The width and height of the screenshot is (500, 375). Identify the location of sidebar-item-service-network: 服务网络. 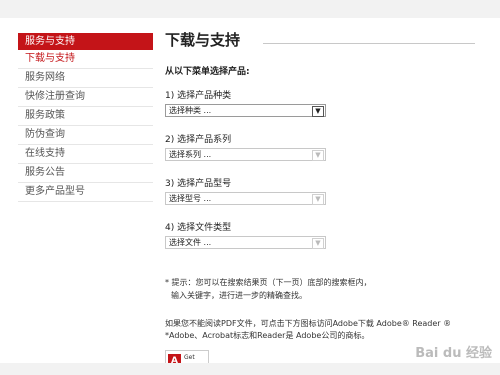
(85, 78).